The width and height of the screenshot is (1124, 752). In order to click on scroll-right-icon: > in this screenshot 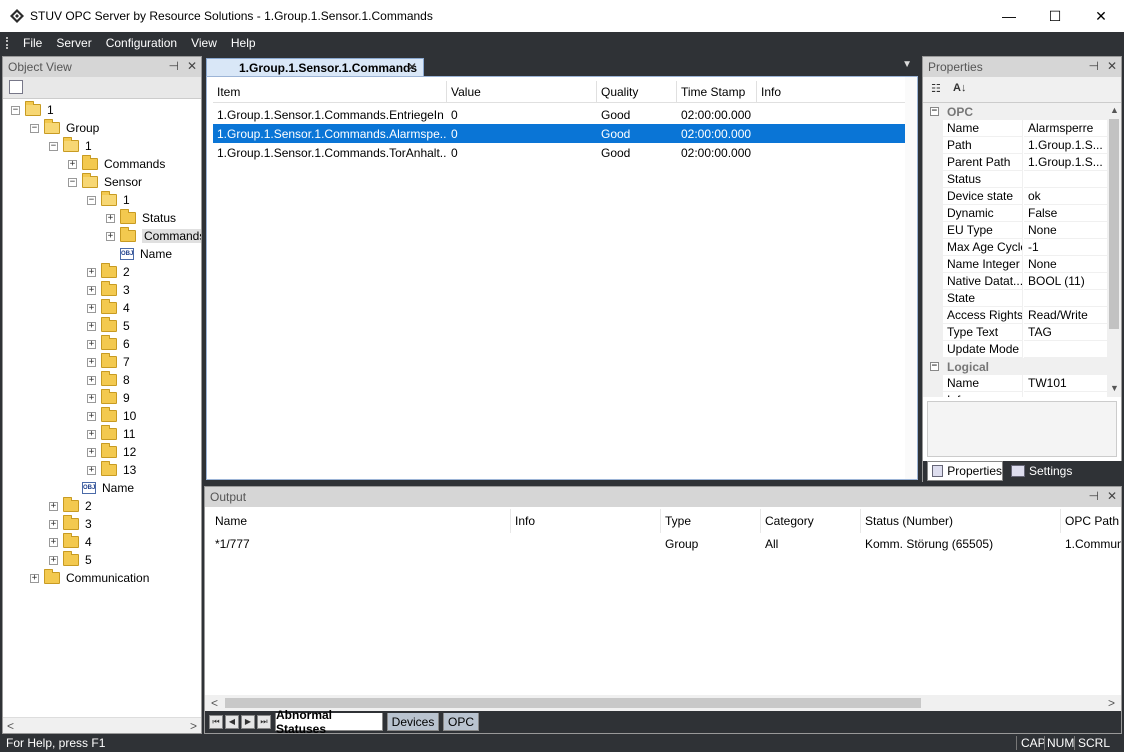, I will do `click(193, 726)`.